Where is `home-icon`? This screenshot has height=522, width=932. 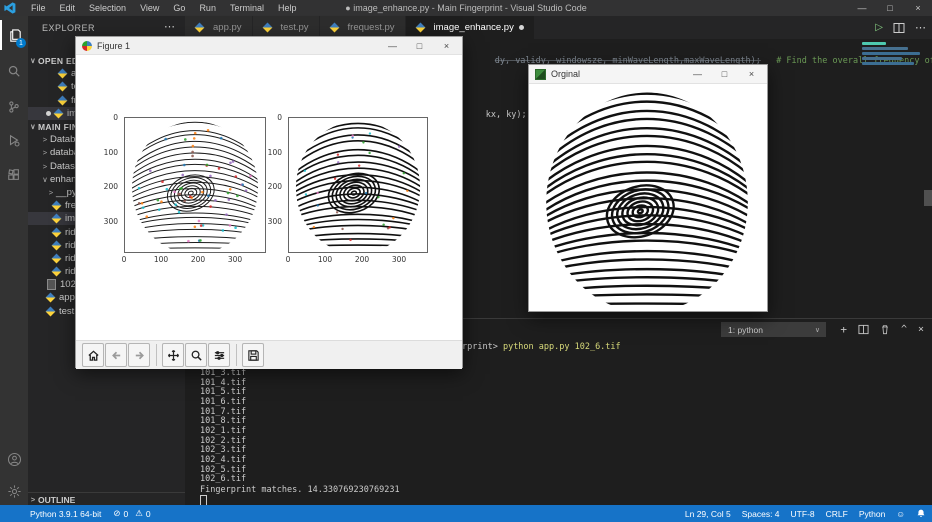
home-icon is located at coordinates (93, 355).